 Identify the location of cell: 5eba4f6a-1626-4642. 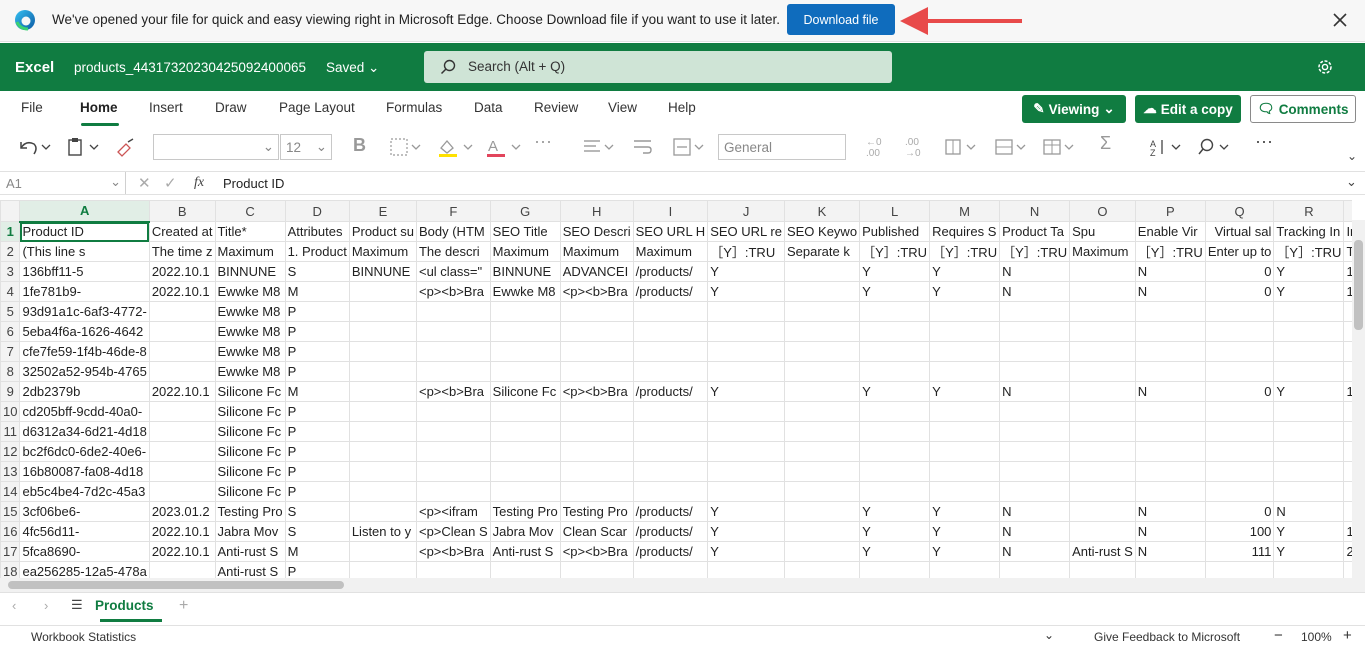
(84, 331).